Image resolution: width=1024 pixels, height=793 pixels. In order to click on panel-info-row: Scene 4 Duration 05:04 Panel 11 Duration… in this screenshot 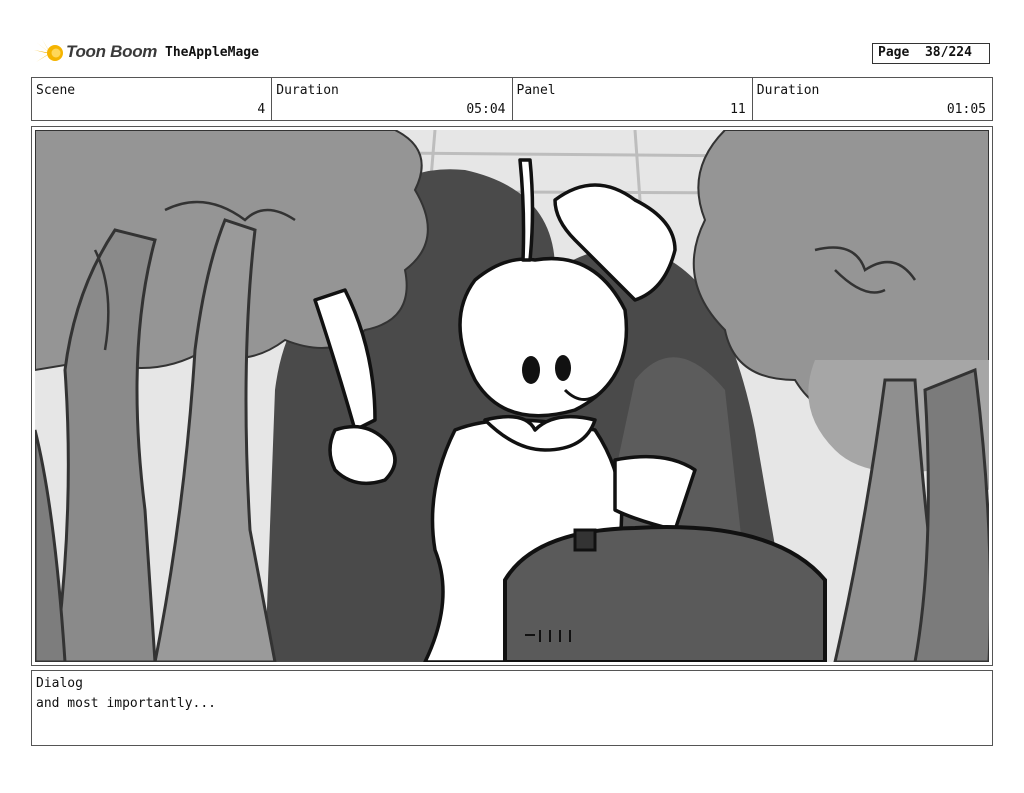, I will do `click(512, 99)`.